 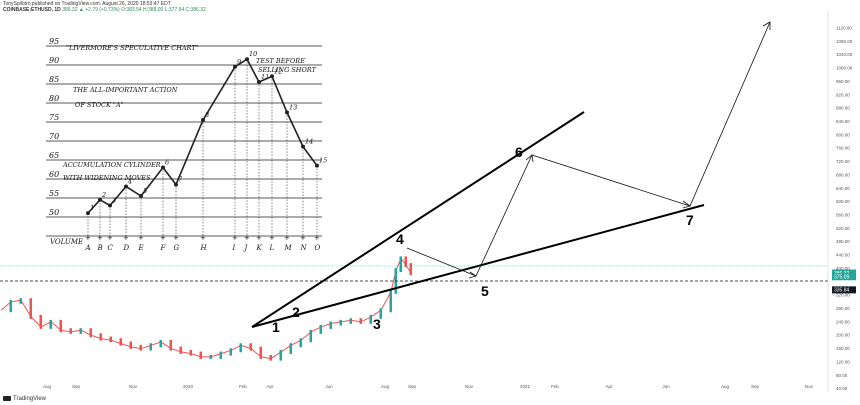 What do you see at coordinates (265, 77) in the screenshot?
I see `inset-point-label: 11` at bounding box center [265, 77].